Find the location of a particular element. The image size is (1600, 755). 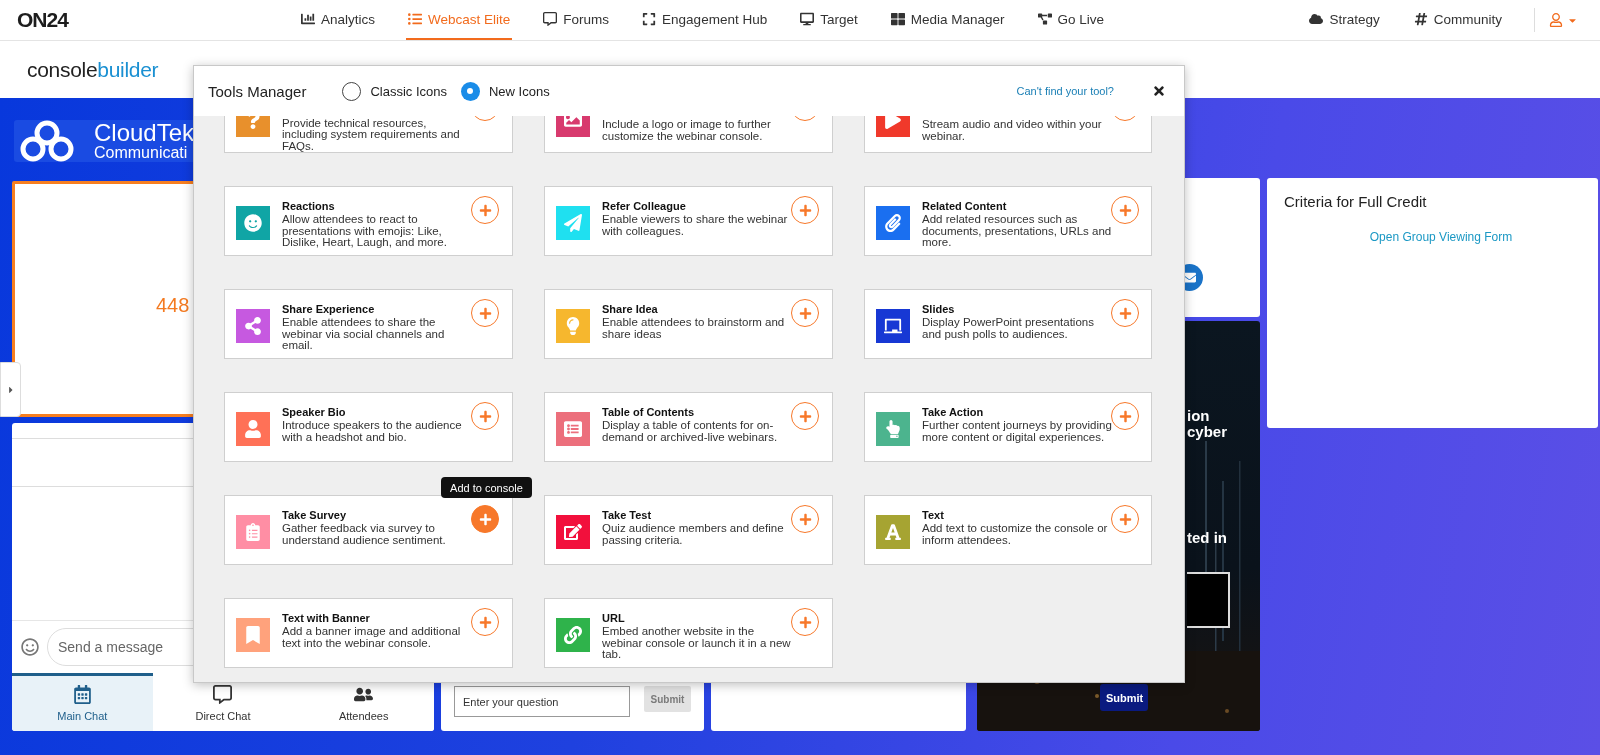

tool-description: Add related resources such as documents, presentations, URLs and more. is located at coordinates (1017, 231).